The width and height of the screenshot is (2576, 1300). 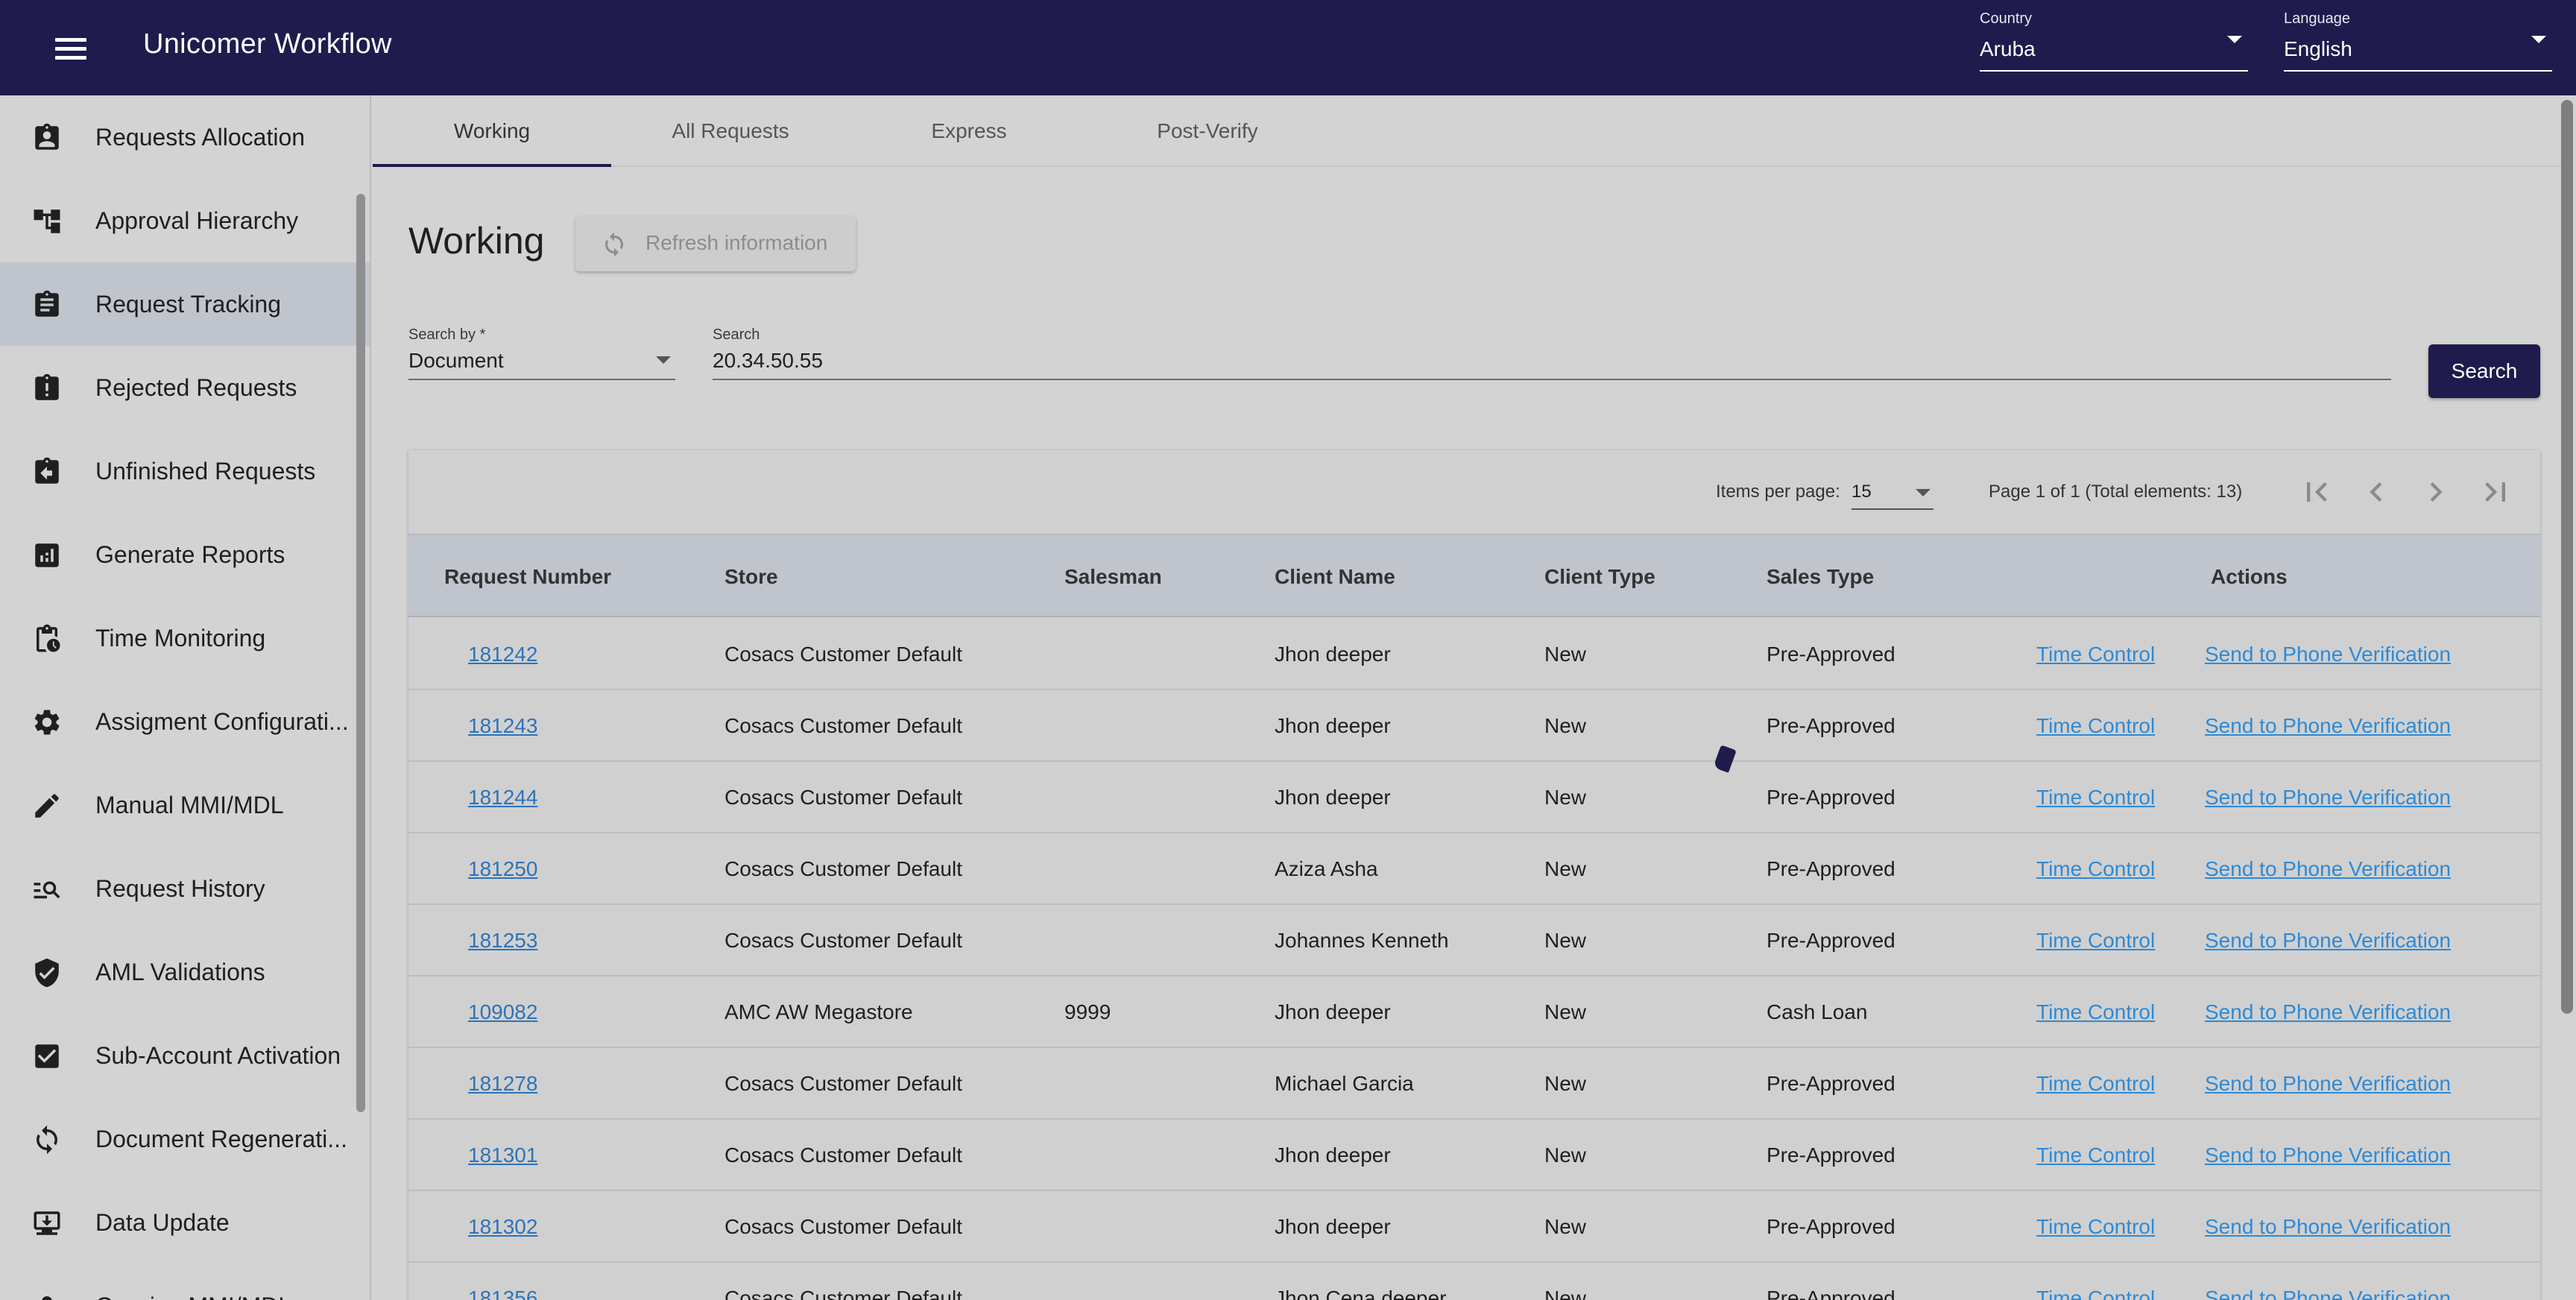 I want to click on main-scrollbar, so click(x=2567, y=557).